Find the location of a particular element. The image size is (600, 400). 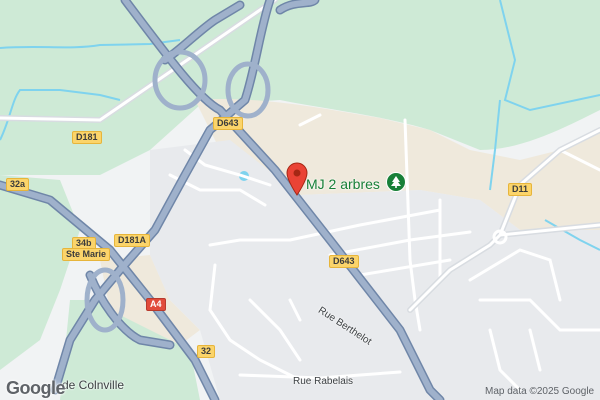

poi-label-mj-2-arbres: MJ 2 arbres is located at coordinates (343, 184).